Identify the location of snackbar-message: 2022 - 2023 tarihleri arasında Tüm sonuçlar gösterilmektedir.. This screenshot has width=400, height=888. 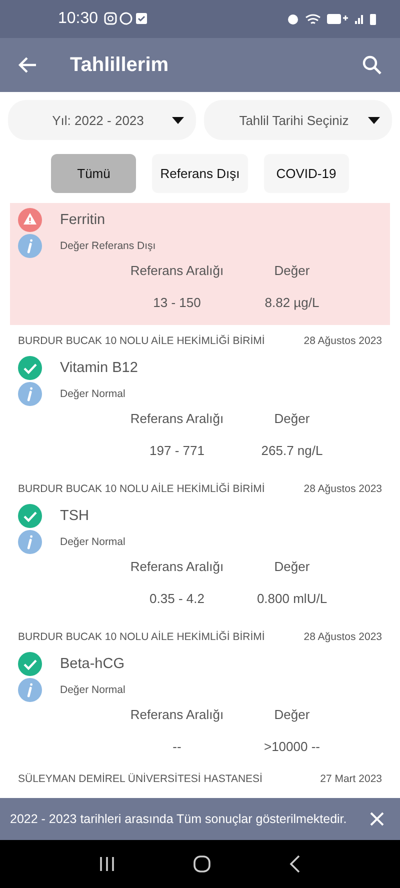
(179, 819).